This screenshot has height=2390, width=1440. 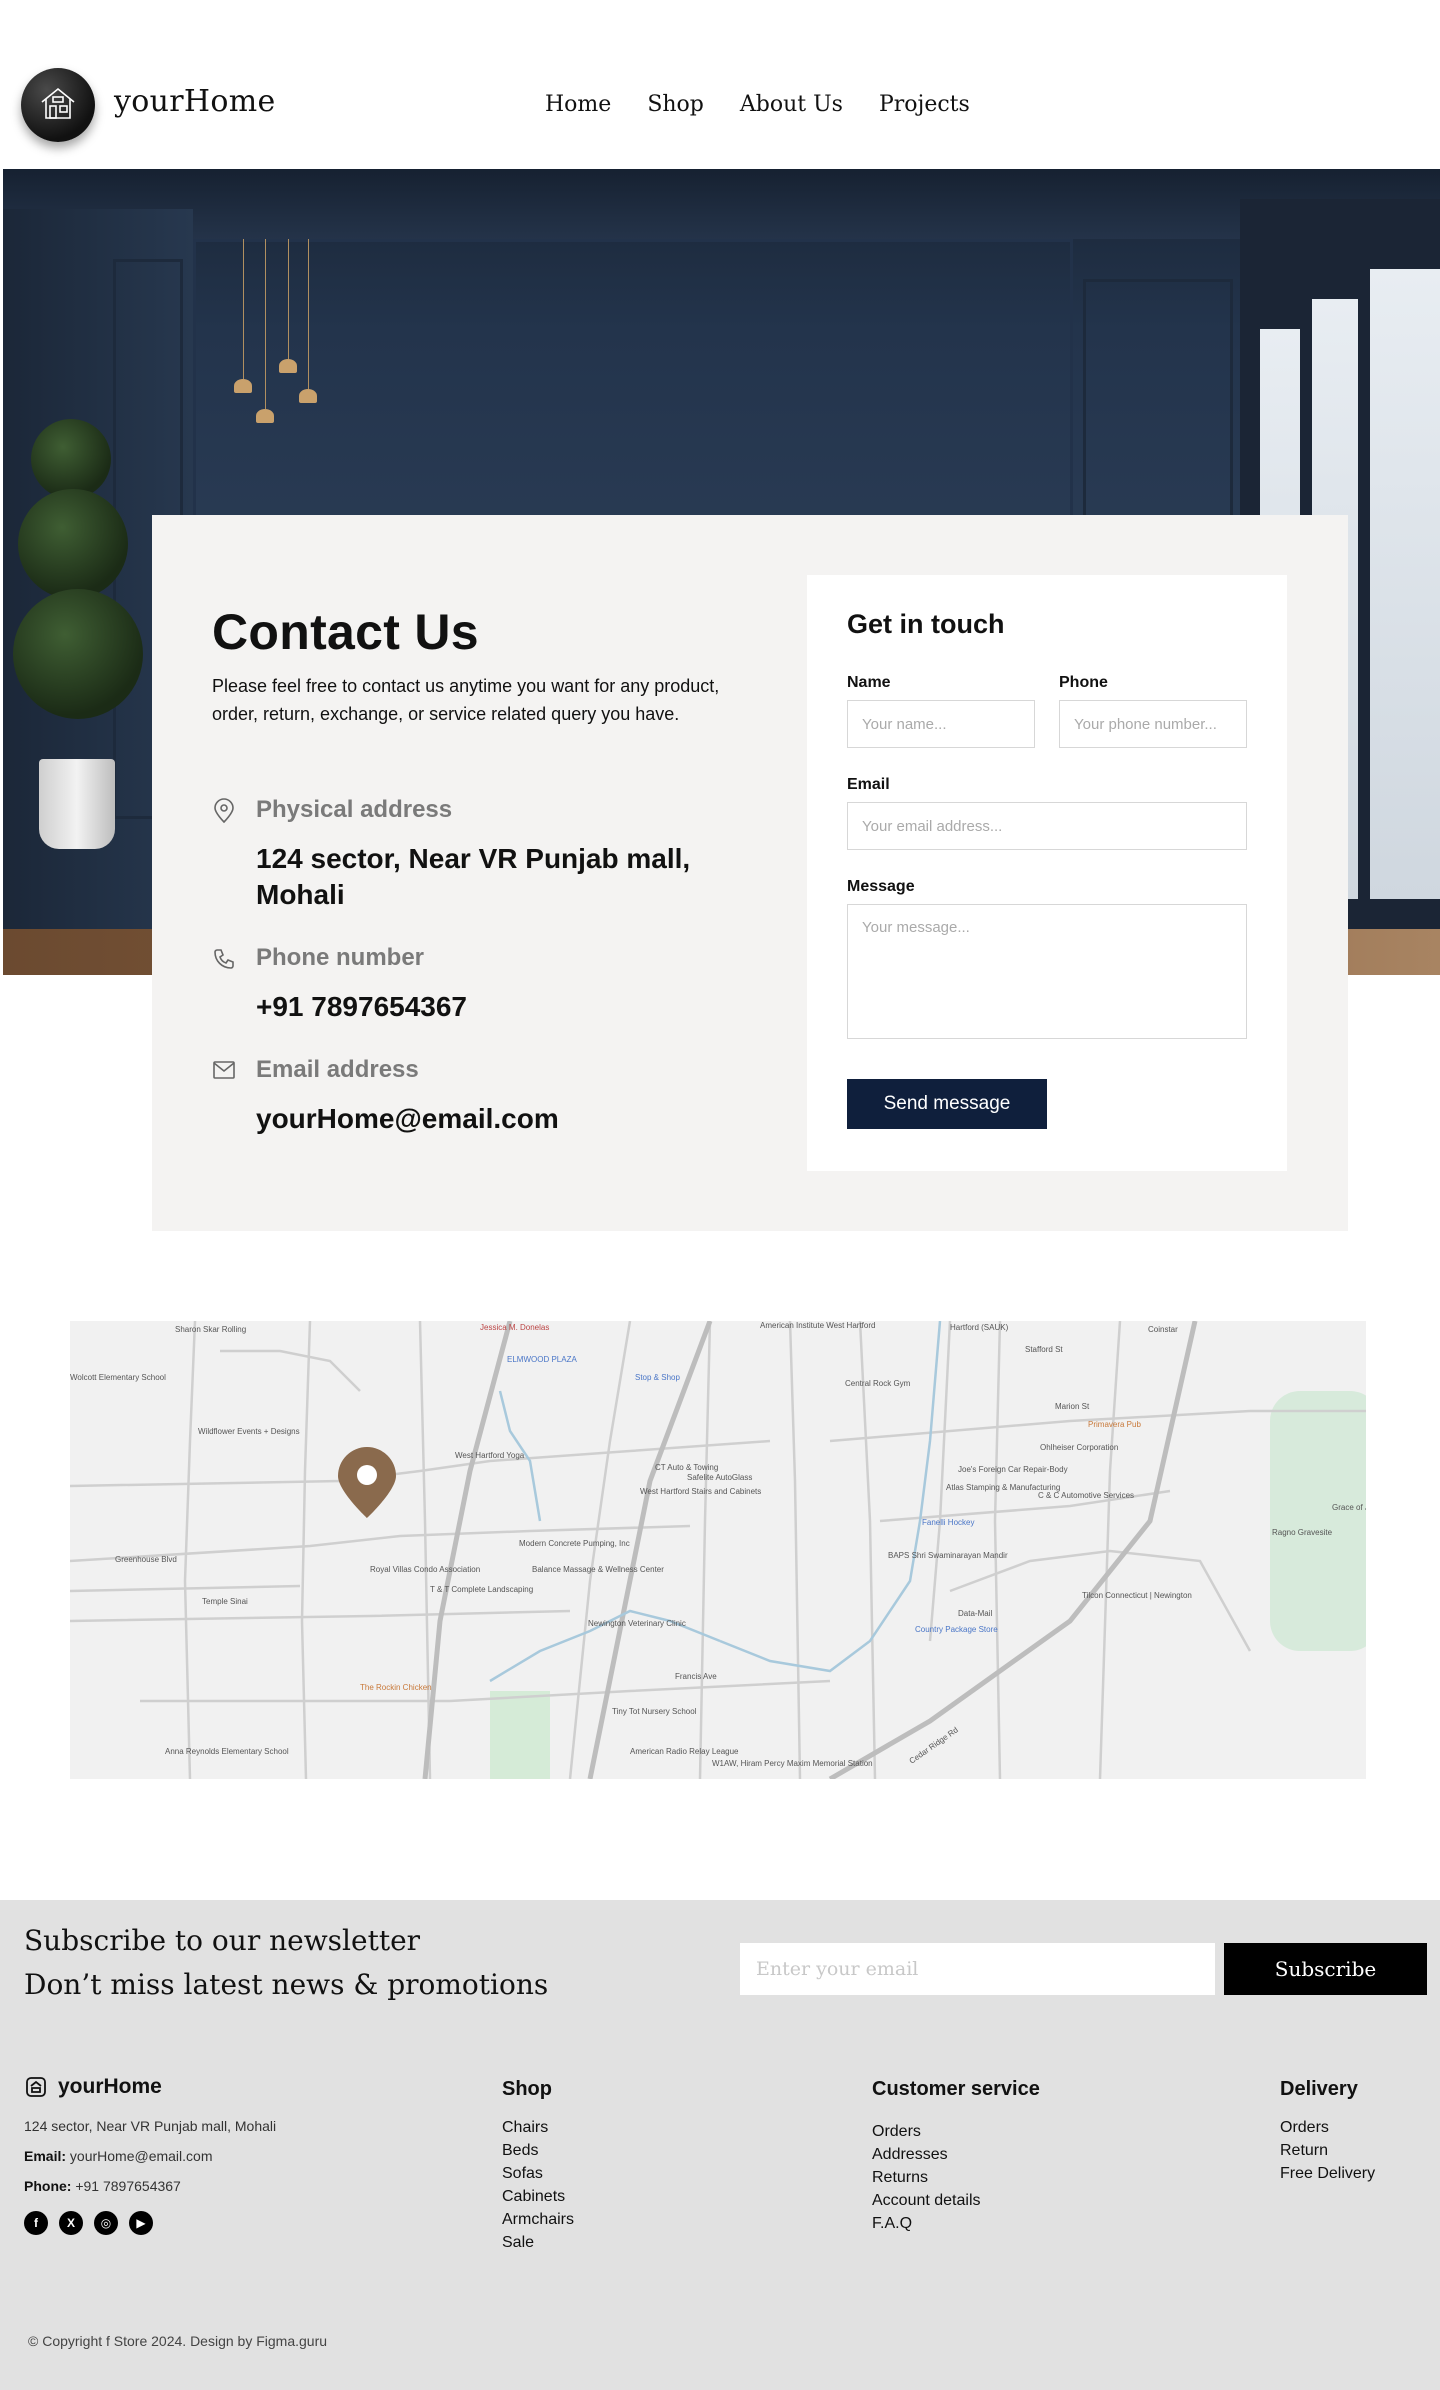 What do you see at coordinates (1405, 584) in the screenshot?
I see `window-pane` at bounding box center [1405, 584].